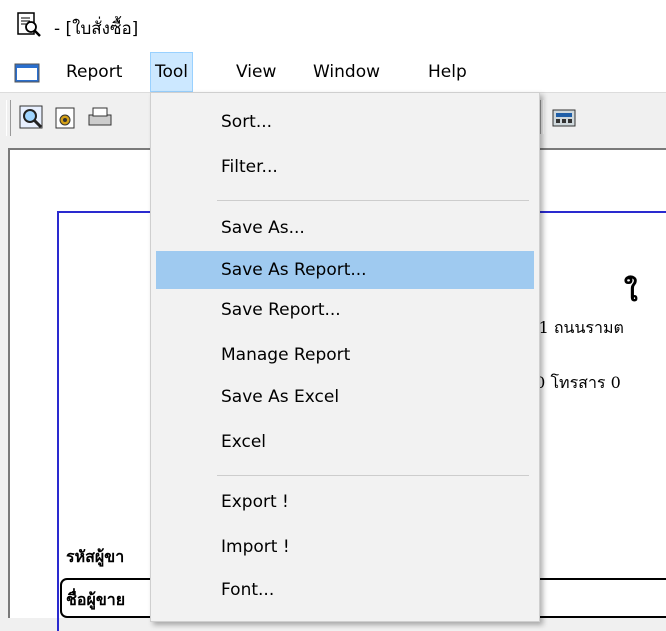  Describe the element at coordinates (345, 547) in the screenshot. I see `menu-item-import: Import !` at that location.